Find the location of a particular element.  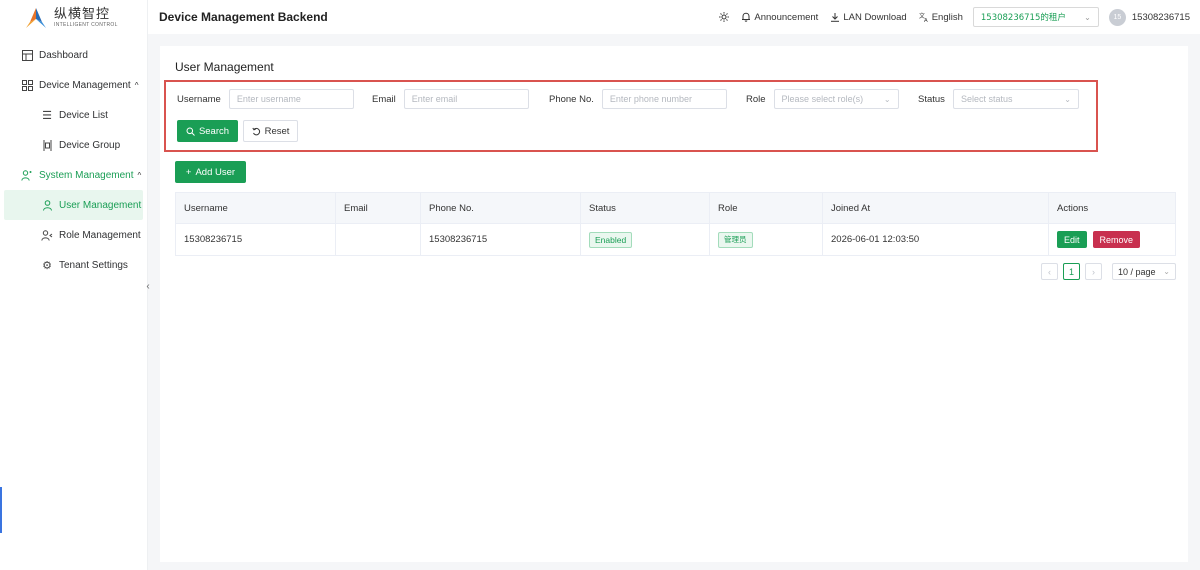

page-number-button: 1 is located at coordinates (1071, 271).